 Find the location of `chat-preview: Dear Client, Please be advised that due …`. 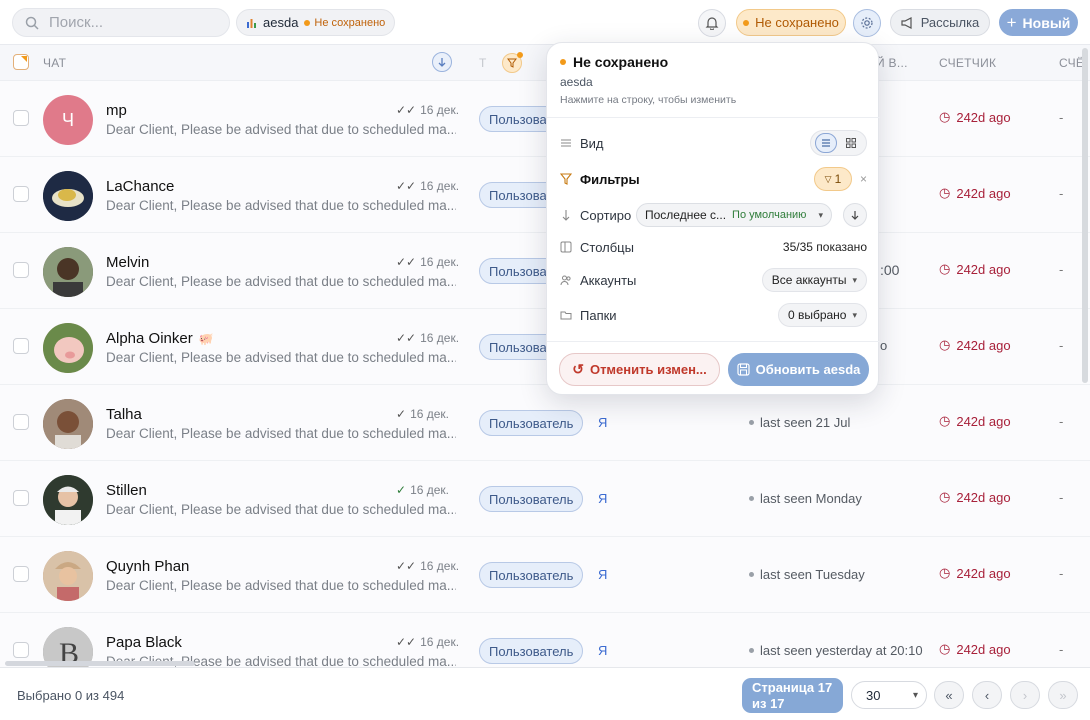

chat-preview: Dear Client, Please be advised that due … is located at coordinates (281, 357).